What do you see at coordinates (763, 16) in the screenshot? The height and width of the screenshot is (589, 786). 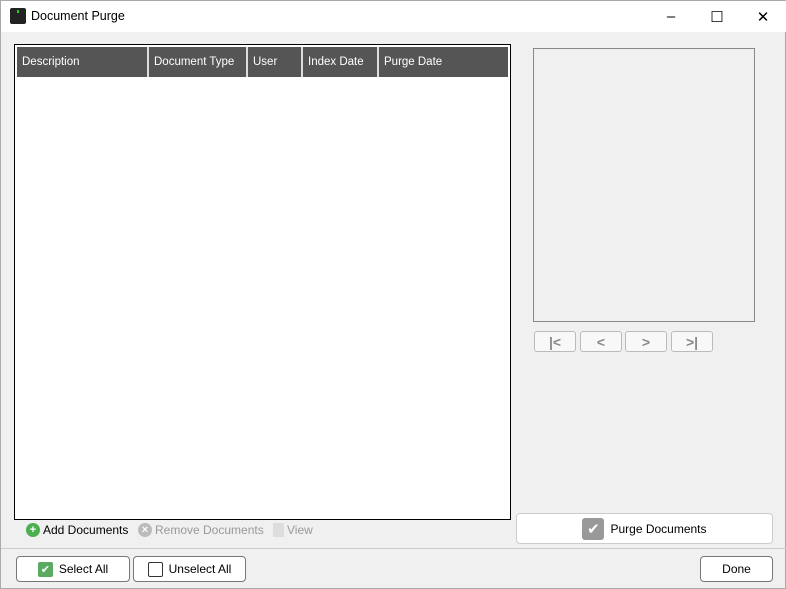 I see `close-button: ✕` at bounding box center [763, 16].